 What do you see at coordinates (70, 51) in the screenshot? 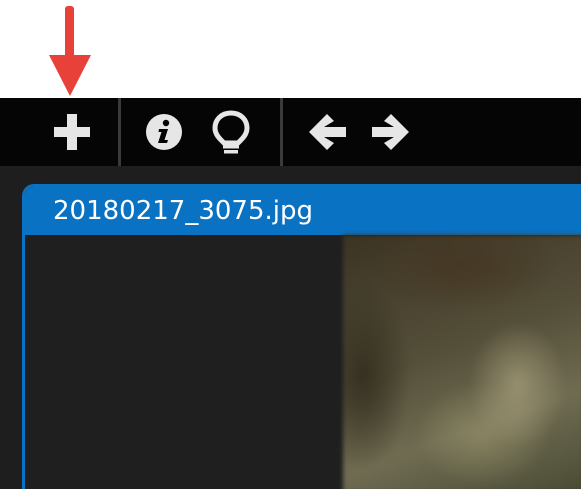
I see `annotation-down-arrow-icon` at bounding box center [70, 51].